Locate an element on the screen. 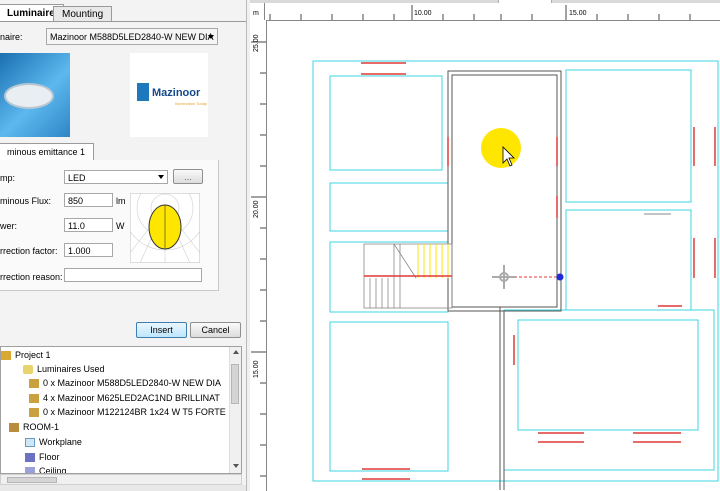 The image size is (720, 491). ruler-corner: m is located at coordinates (257, 12).